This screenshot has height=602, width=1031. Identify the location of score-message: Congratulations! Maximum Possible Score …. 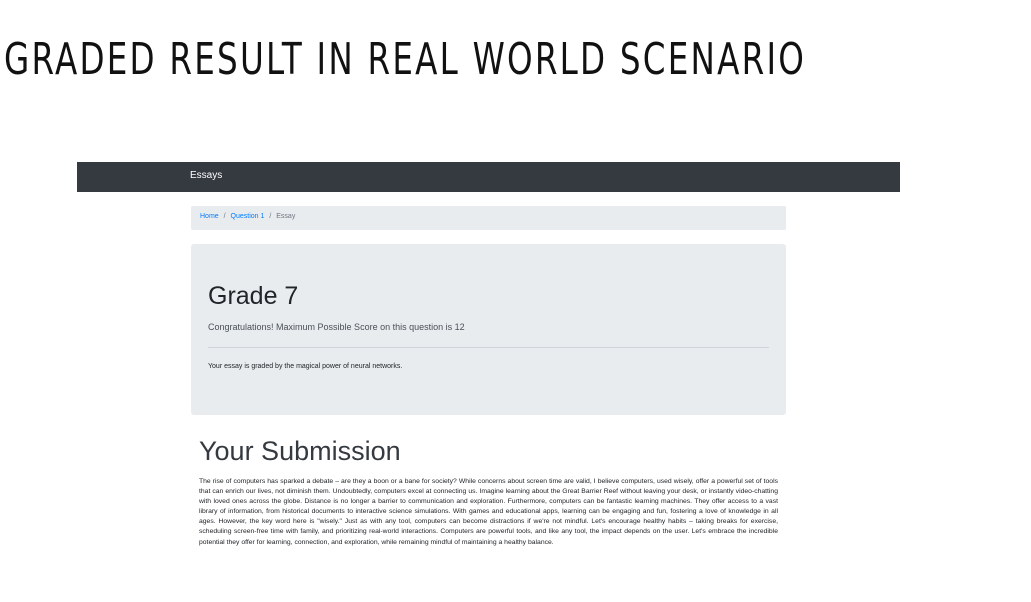
(336, 327).